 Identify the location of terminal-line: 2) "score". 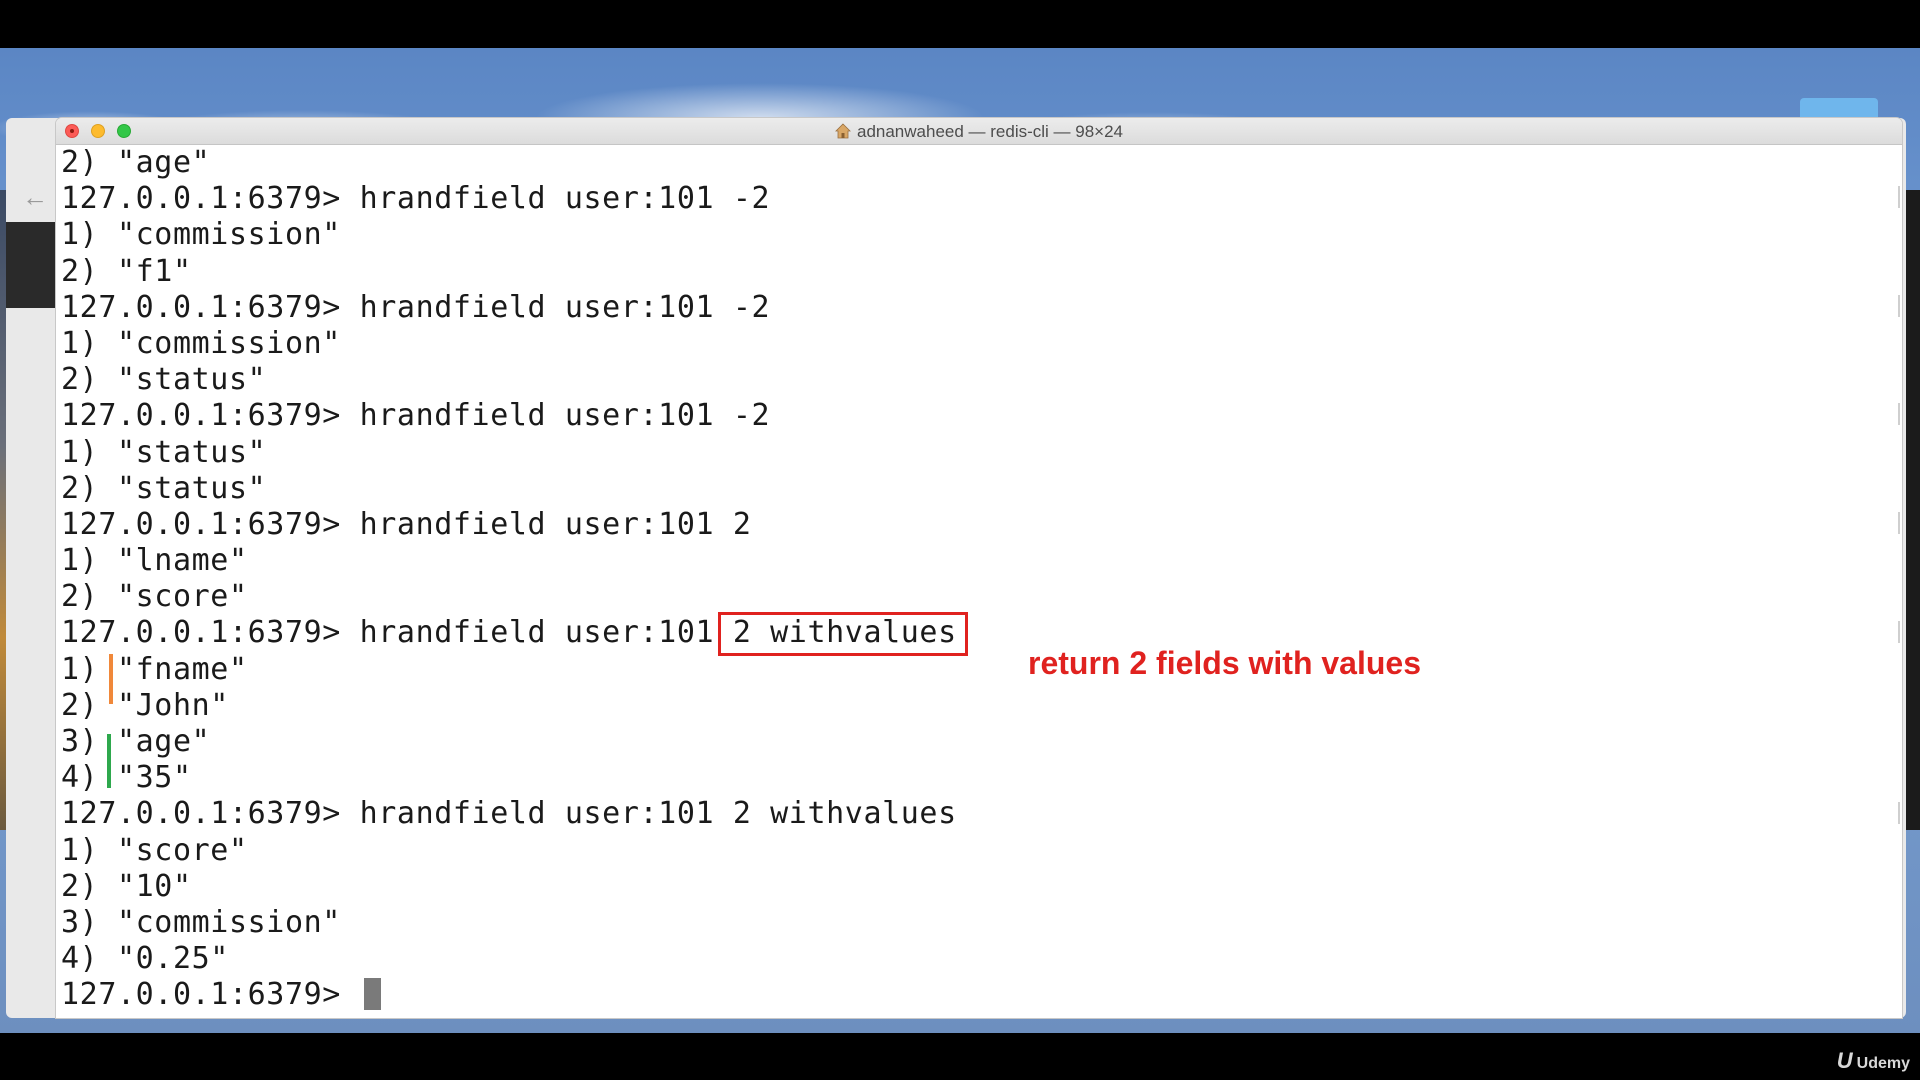
(154, 597).